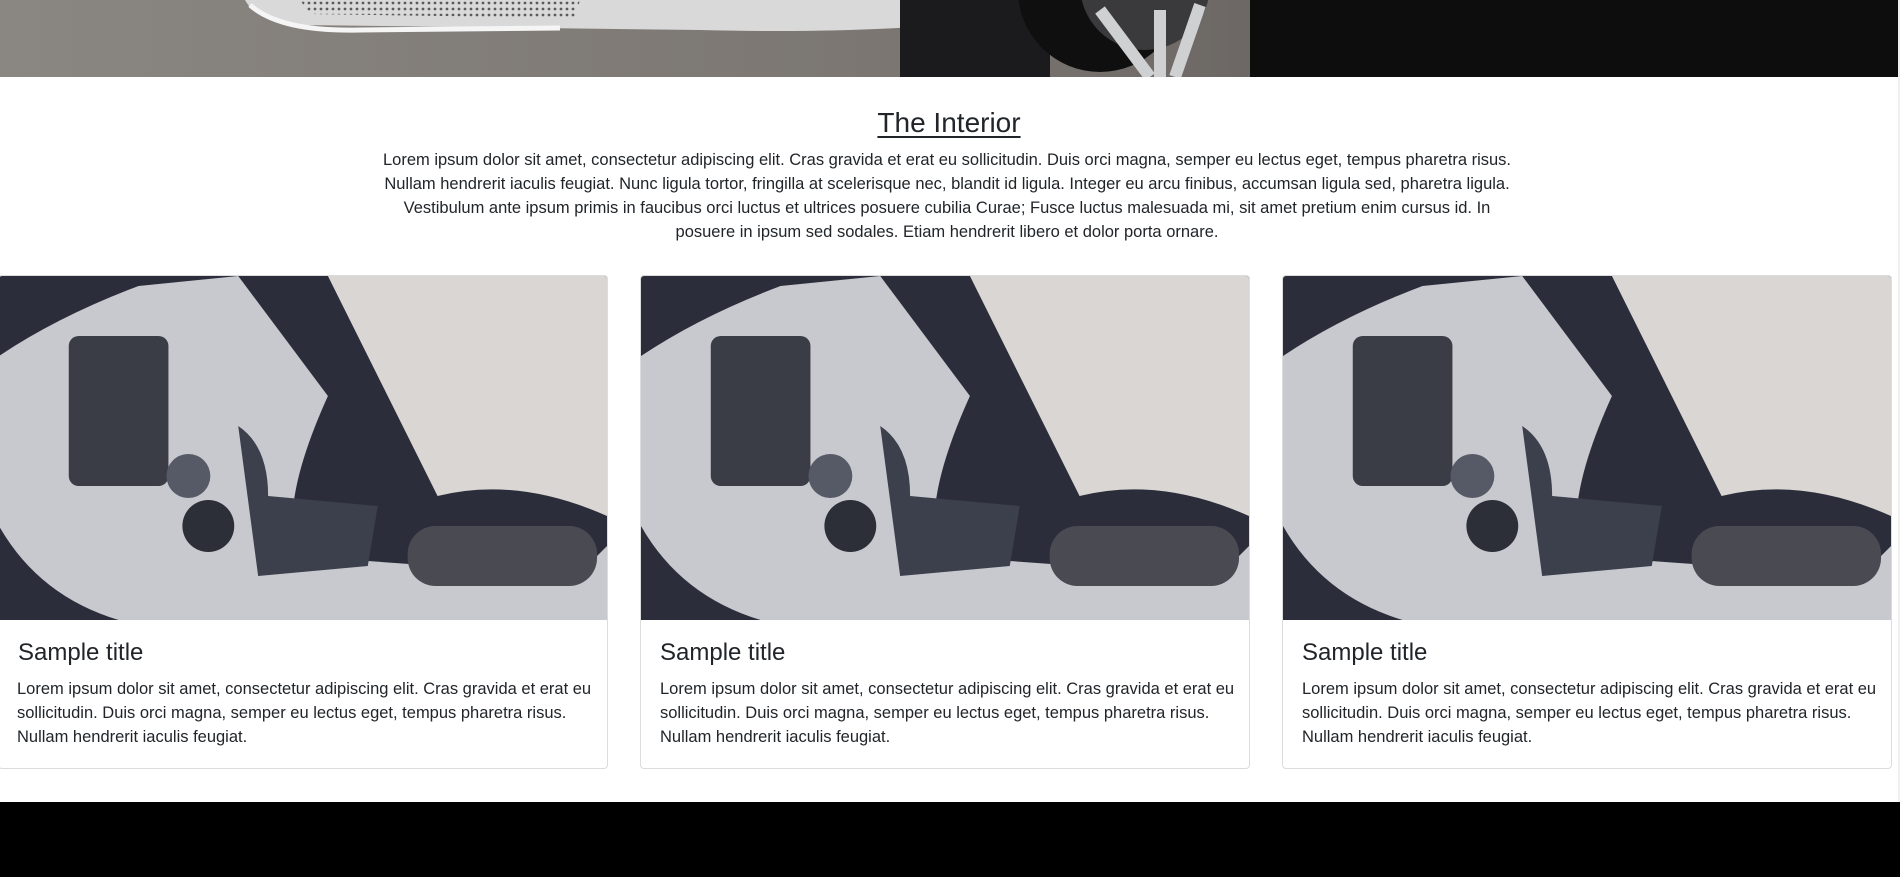 This screenshot has height=877, width=1900. What do you see at coordinates (949, 122) in the screenshot?
I see `section-title: The Interior` at bounding box center [949, 122].